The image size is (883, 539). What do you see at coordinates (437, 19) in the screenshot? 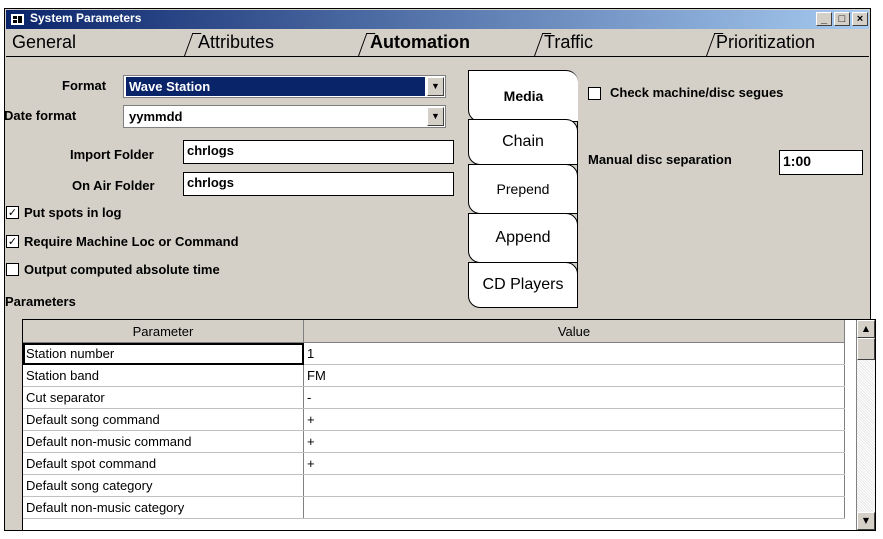
I see `title-bar: System Parameters _ □ ×` at bounding box center [437, 19].